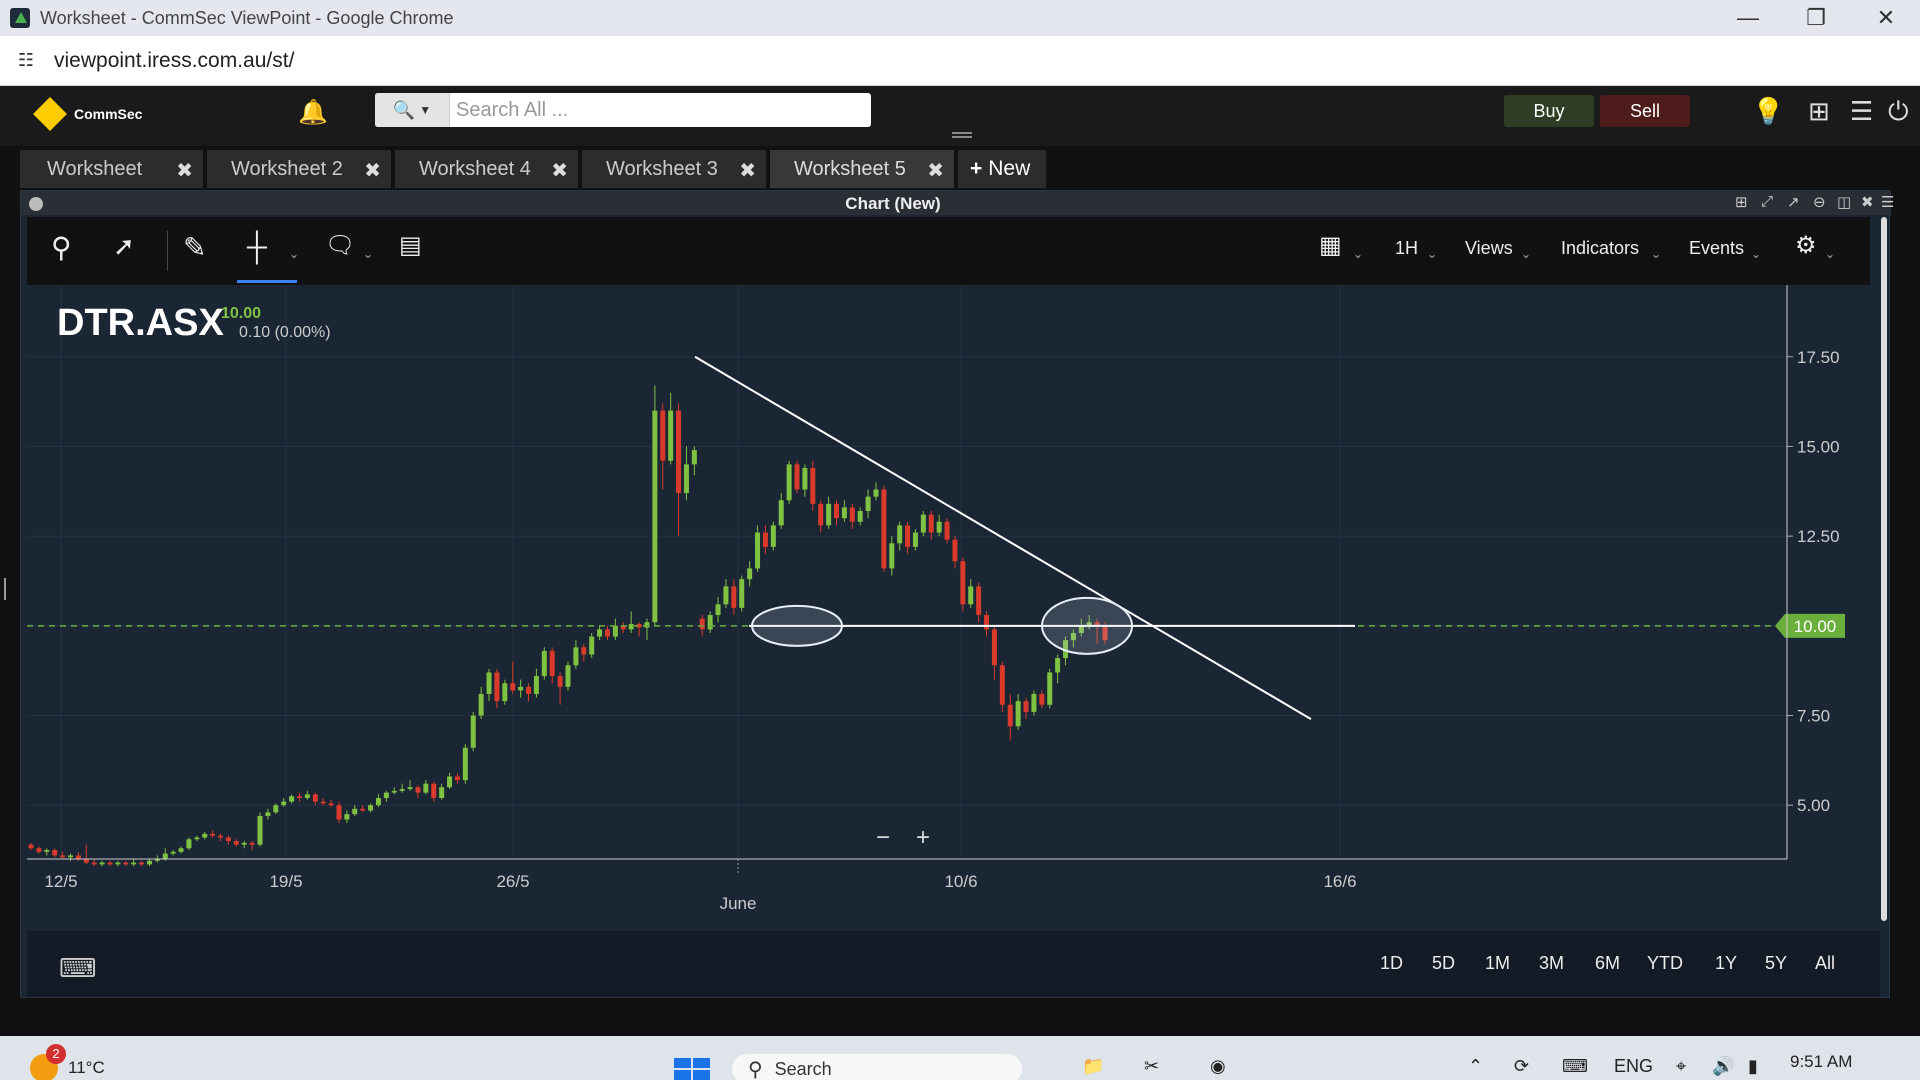  What do you see at coordinates (1886, 18) in the screenshot?
I see `close-icon: ✕` at bounding box center [1886, 18].